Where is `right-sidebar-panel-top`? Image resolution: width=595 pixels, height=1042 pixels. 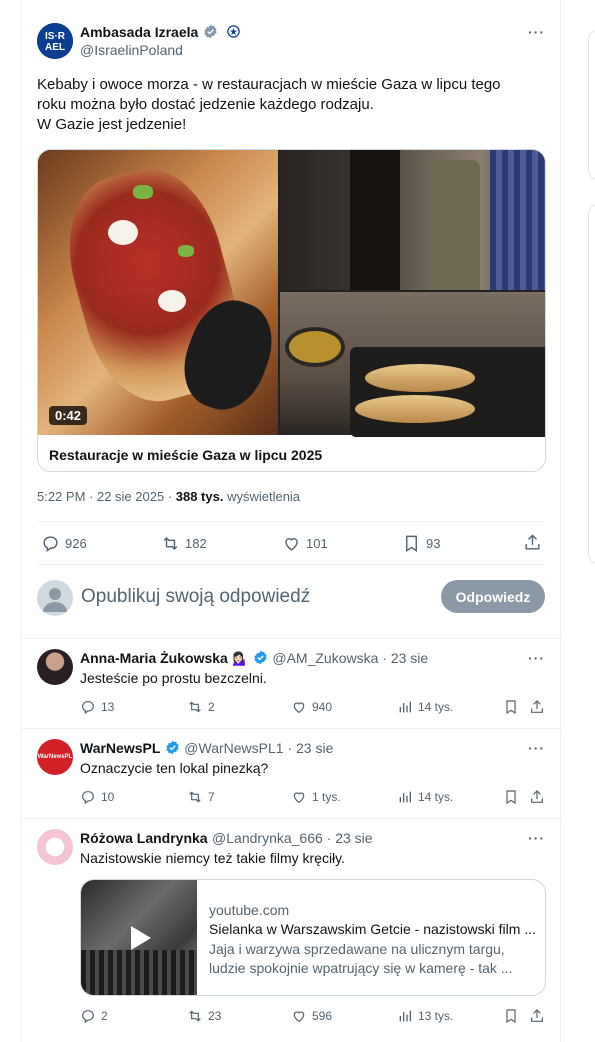 right-sidebar-panel-top is located at coordinates (591, 105).